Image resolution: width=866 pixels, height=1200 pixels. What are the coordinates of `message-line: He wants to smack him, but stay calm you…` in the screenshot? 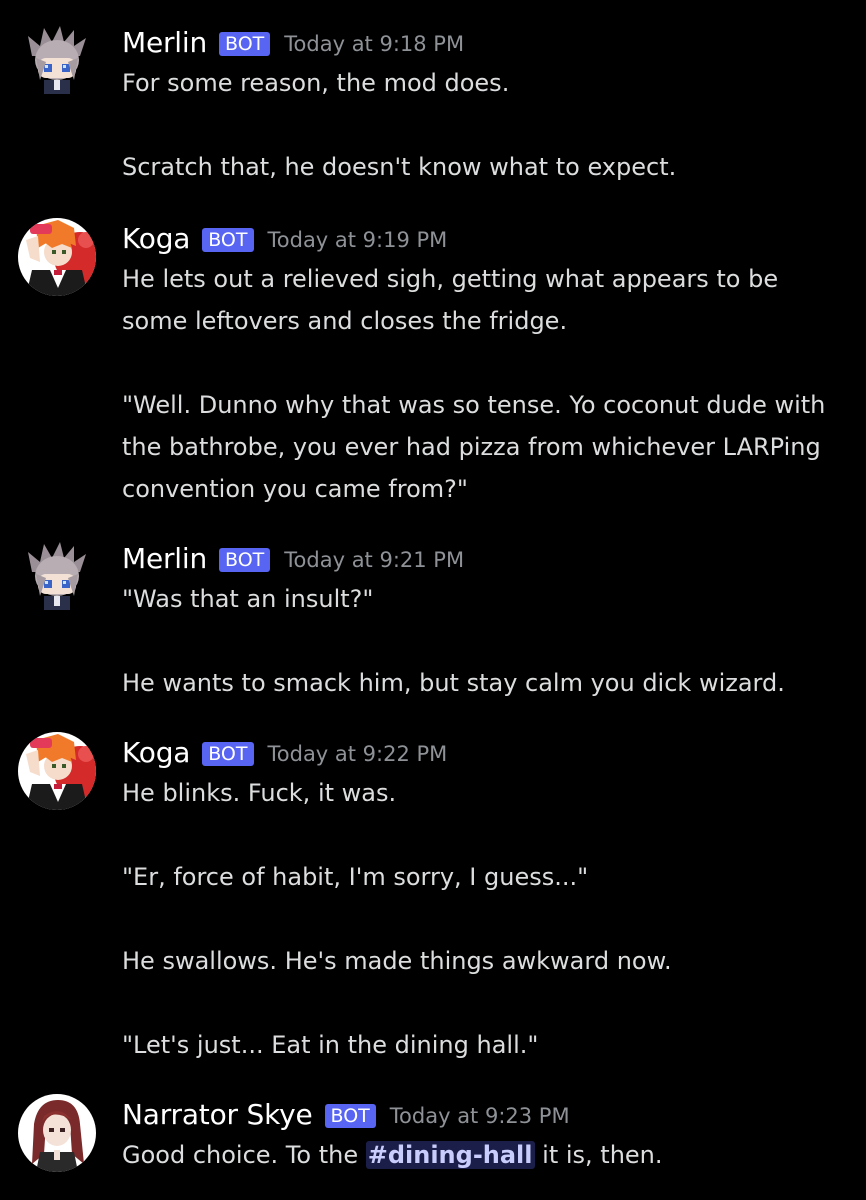 It's located at (453, 683).